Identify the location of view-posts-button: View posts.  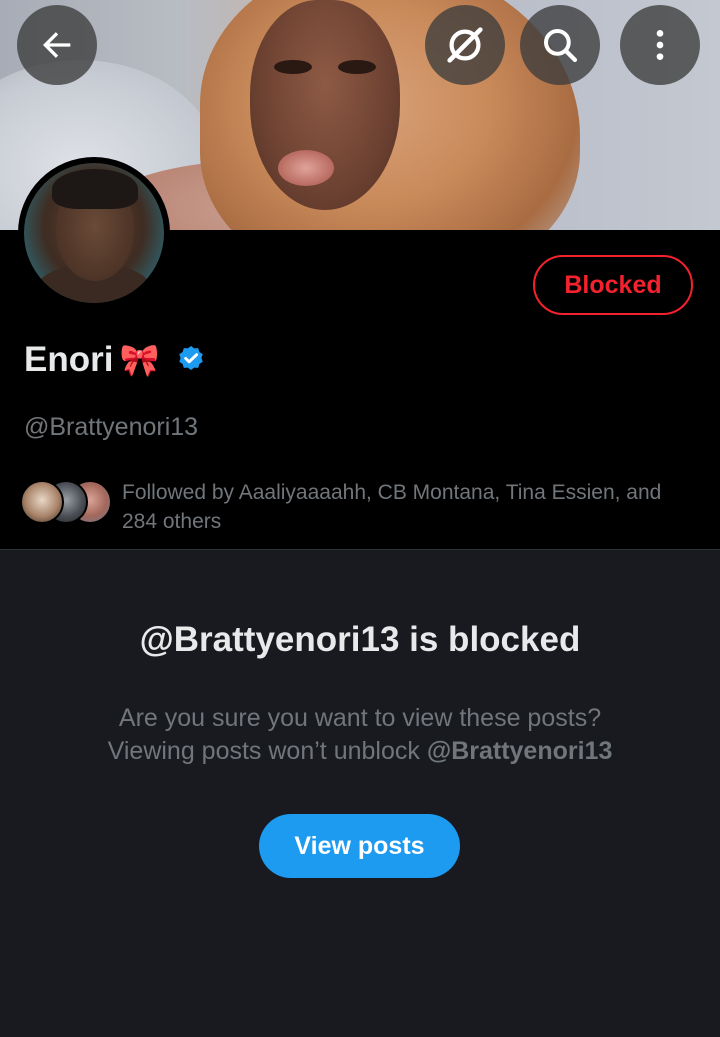
(359, 846).